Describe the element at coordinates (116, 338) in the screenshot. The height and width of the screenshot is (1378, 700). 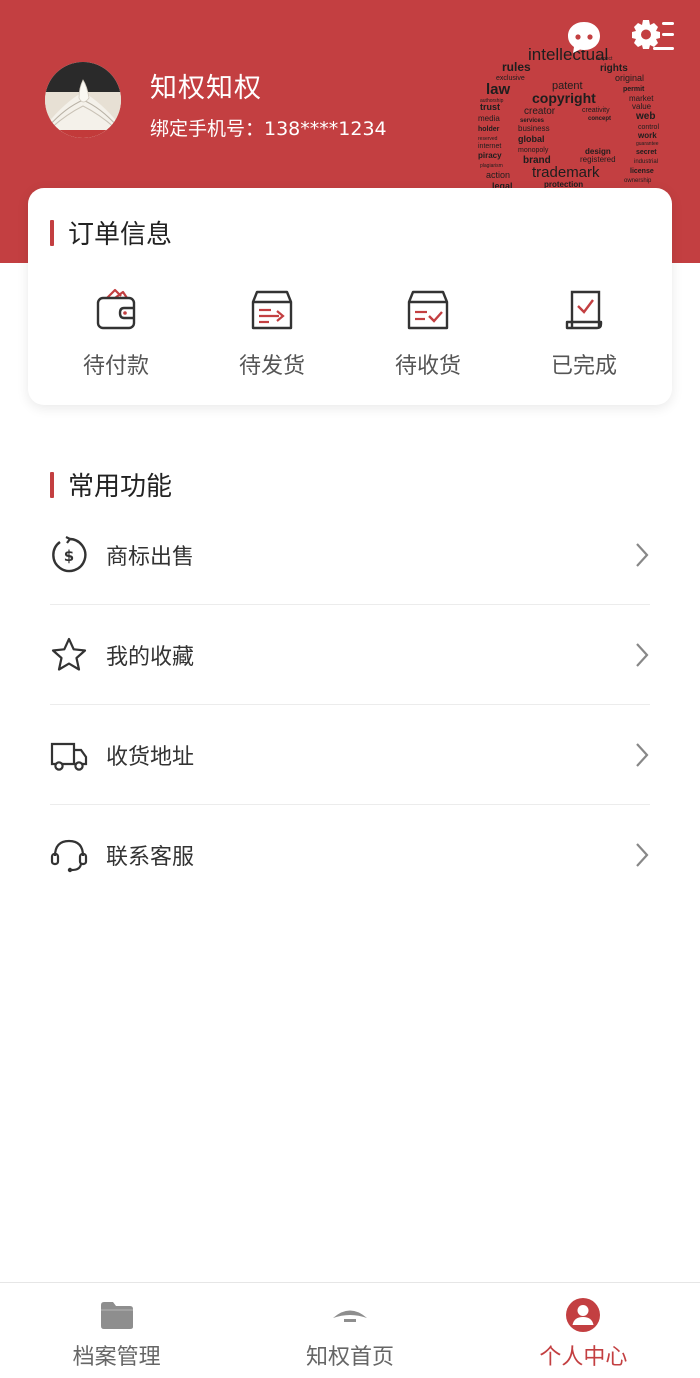
I see `order-pending-payment: 待付款` at that location.